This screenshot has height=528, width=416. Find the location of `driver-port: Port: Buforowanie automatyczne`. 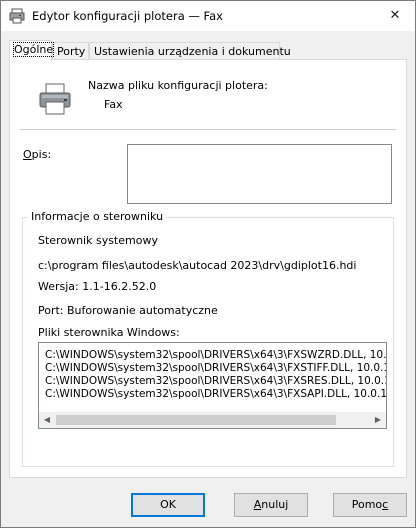

driver-port: Port: Buforowanie automatyczne is located at coordinates (128, 310).